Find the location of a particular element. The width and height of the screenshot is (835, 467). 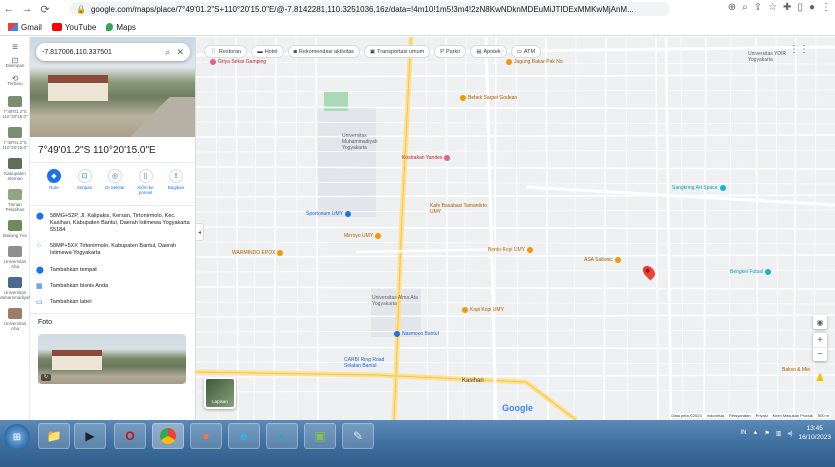

poi-bakso: Bakso & Mie is located at coordinates (796, 370).